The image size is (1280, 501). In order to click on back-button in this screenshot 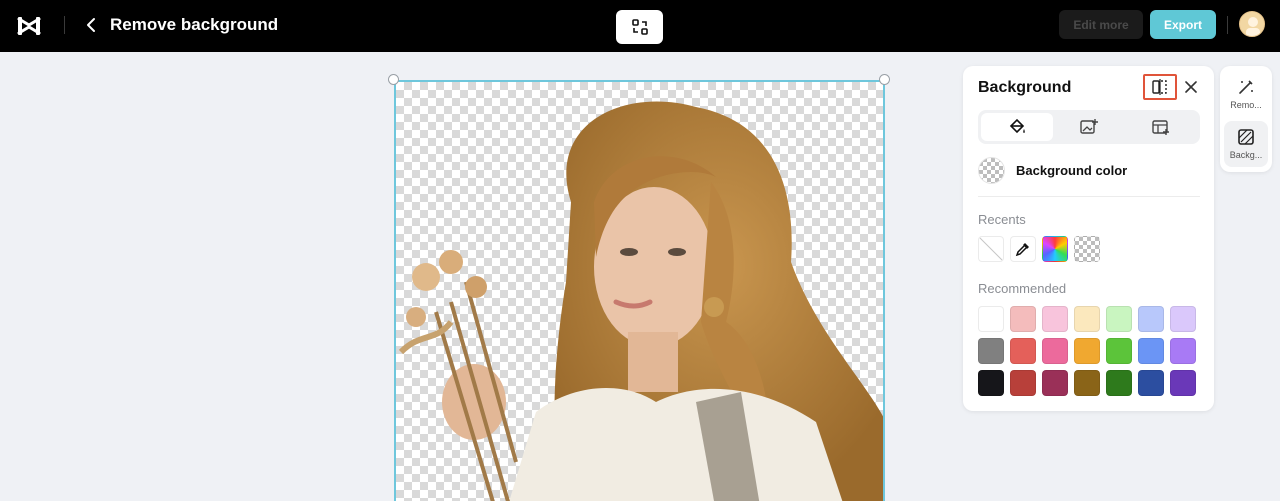, I will do `click(91, 25)`.